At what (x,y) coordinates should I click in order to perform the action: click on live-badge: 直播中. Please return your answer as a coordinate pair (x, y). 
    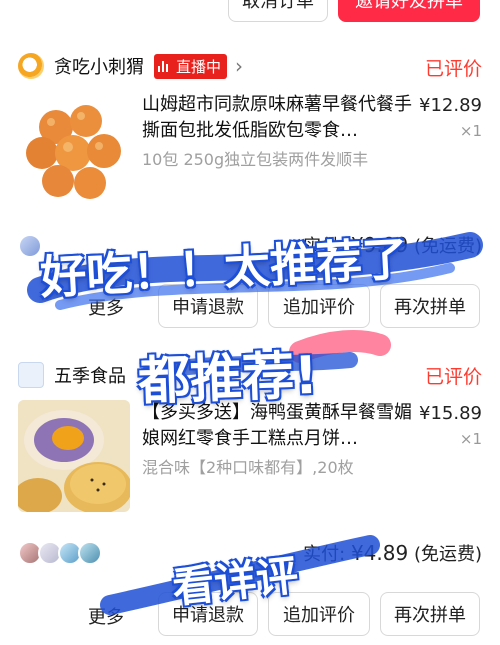
    Looking at the image, I should click on (191, 66).